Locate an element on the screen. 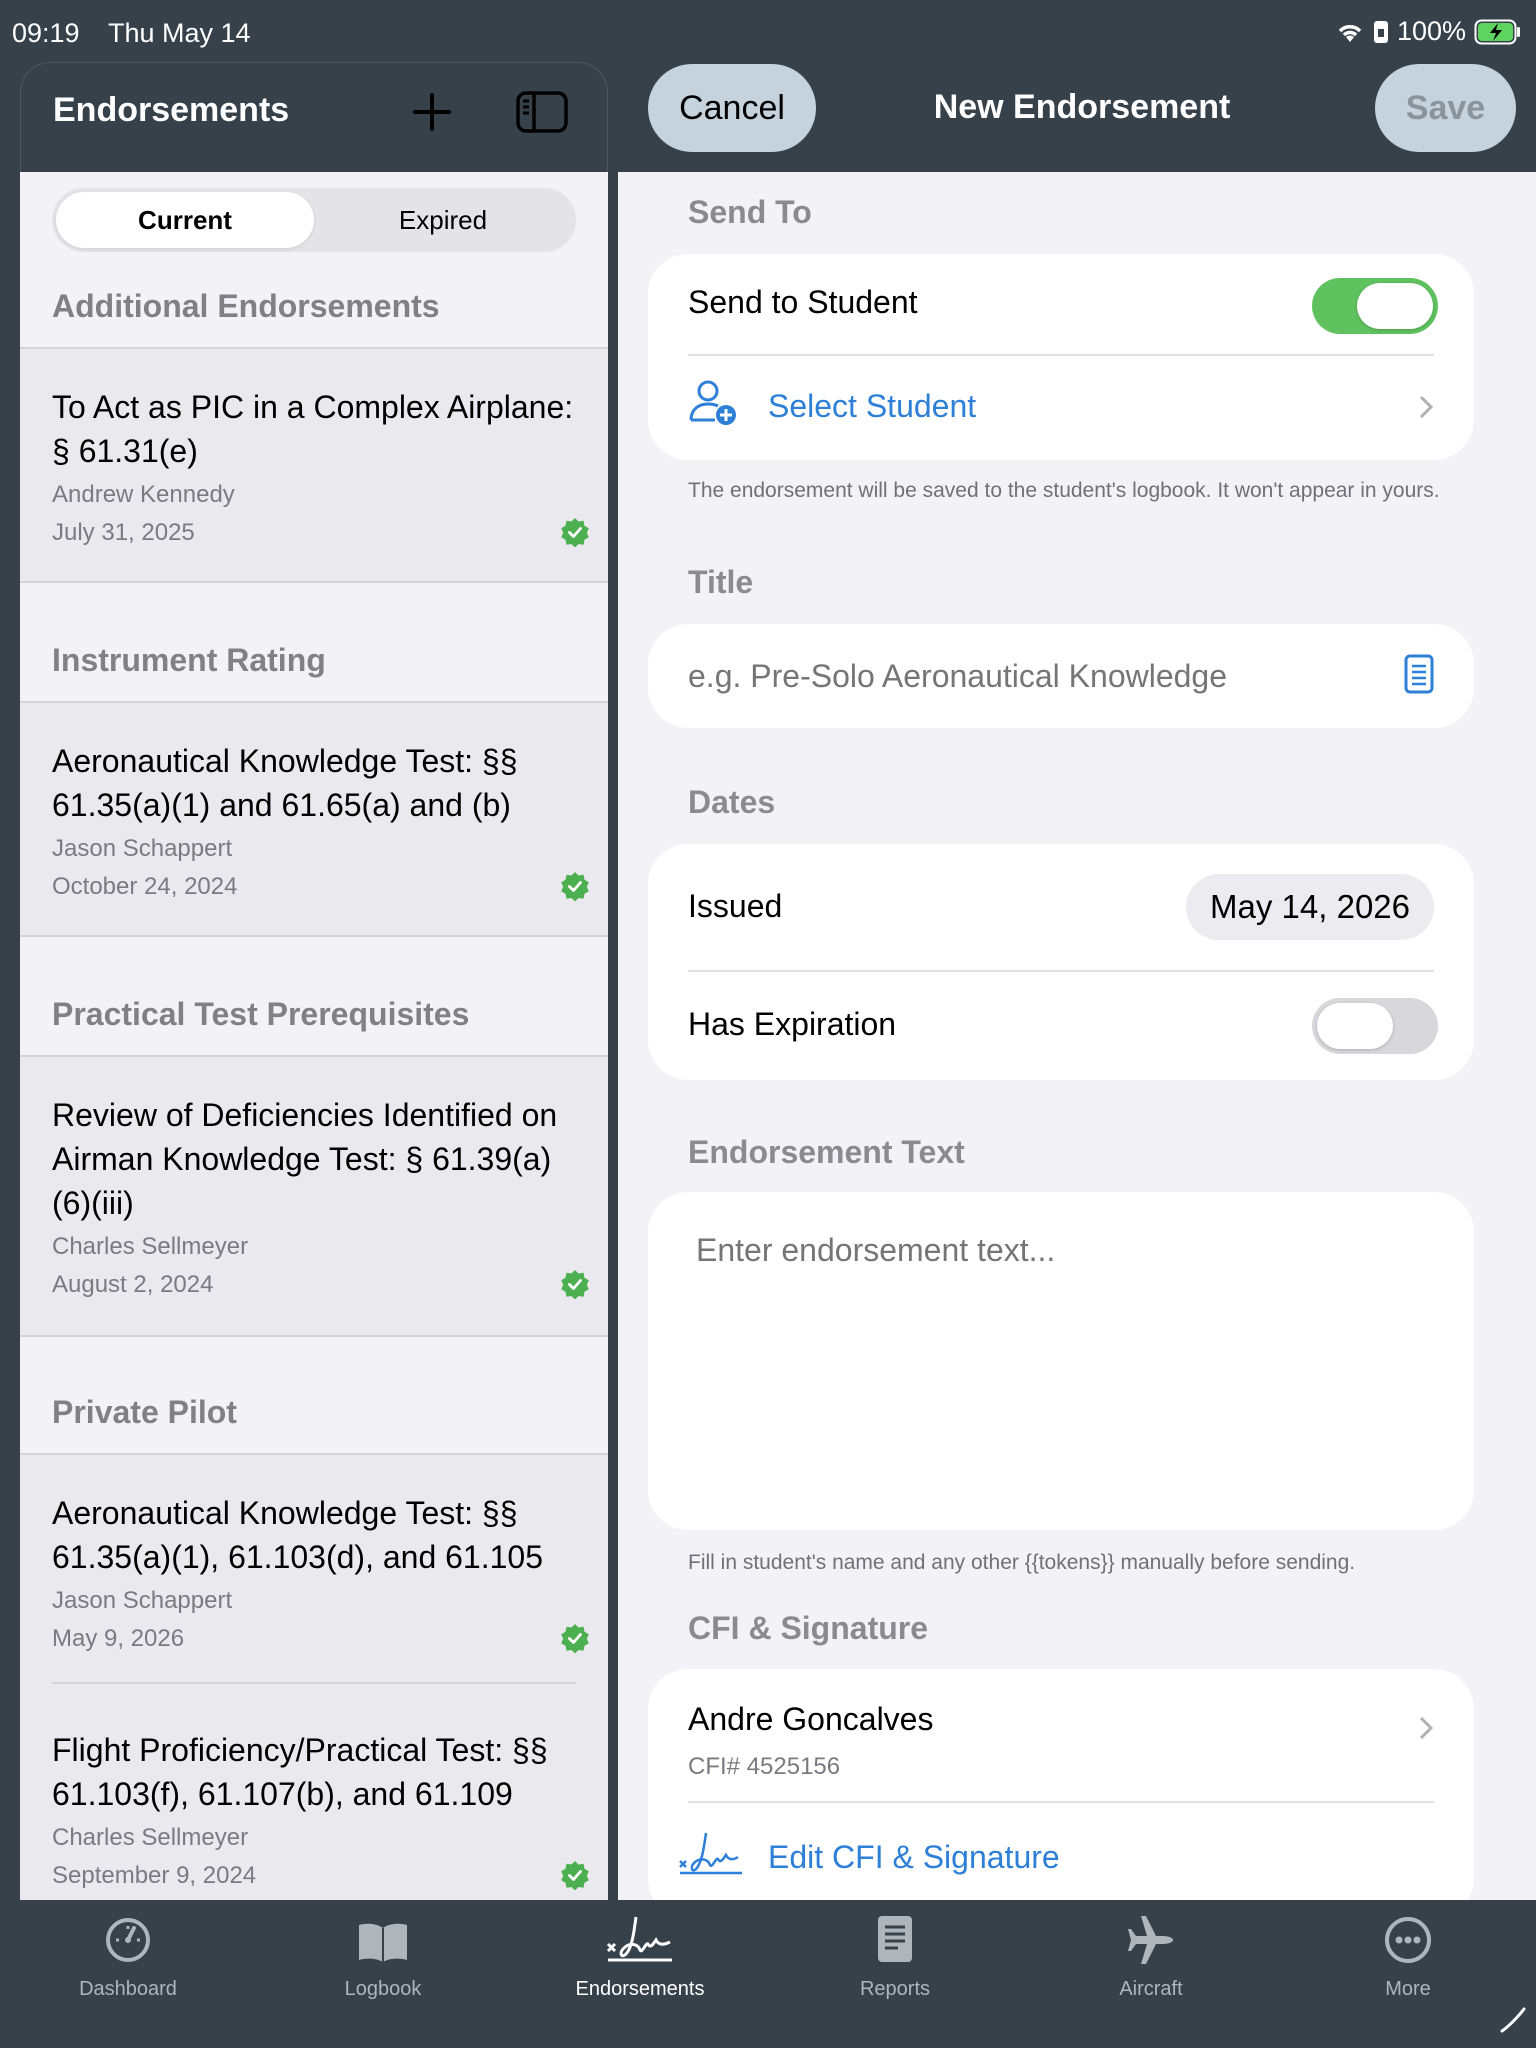  cfi-signature-label: CFI & Signature is located at coordinates (808, 1628).